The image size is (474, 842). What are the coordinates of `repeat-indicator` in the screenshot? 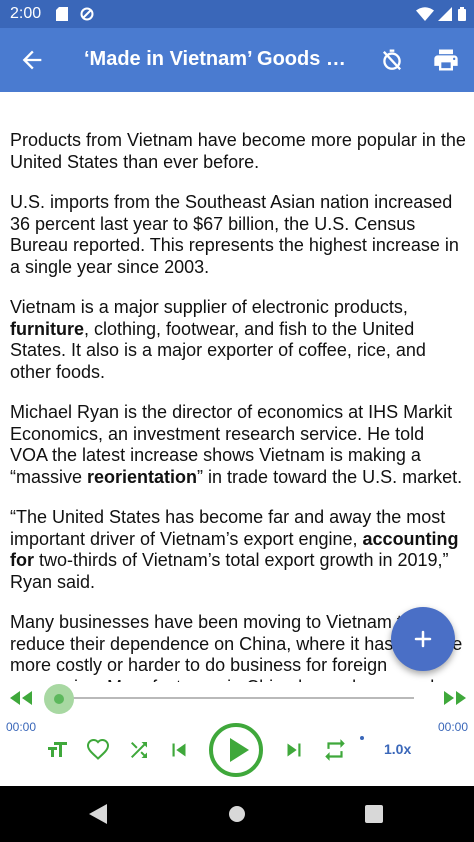 It's located at (362, 738).